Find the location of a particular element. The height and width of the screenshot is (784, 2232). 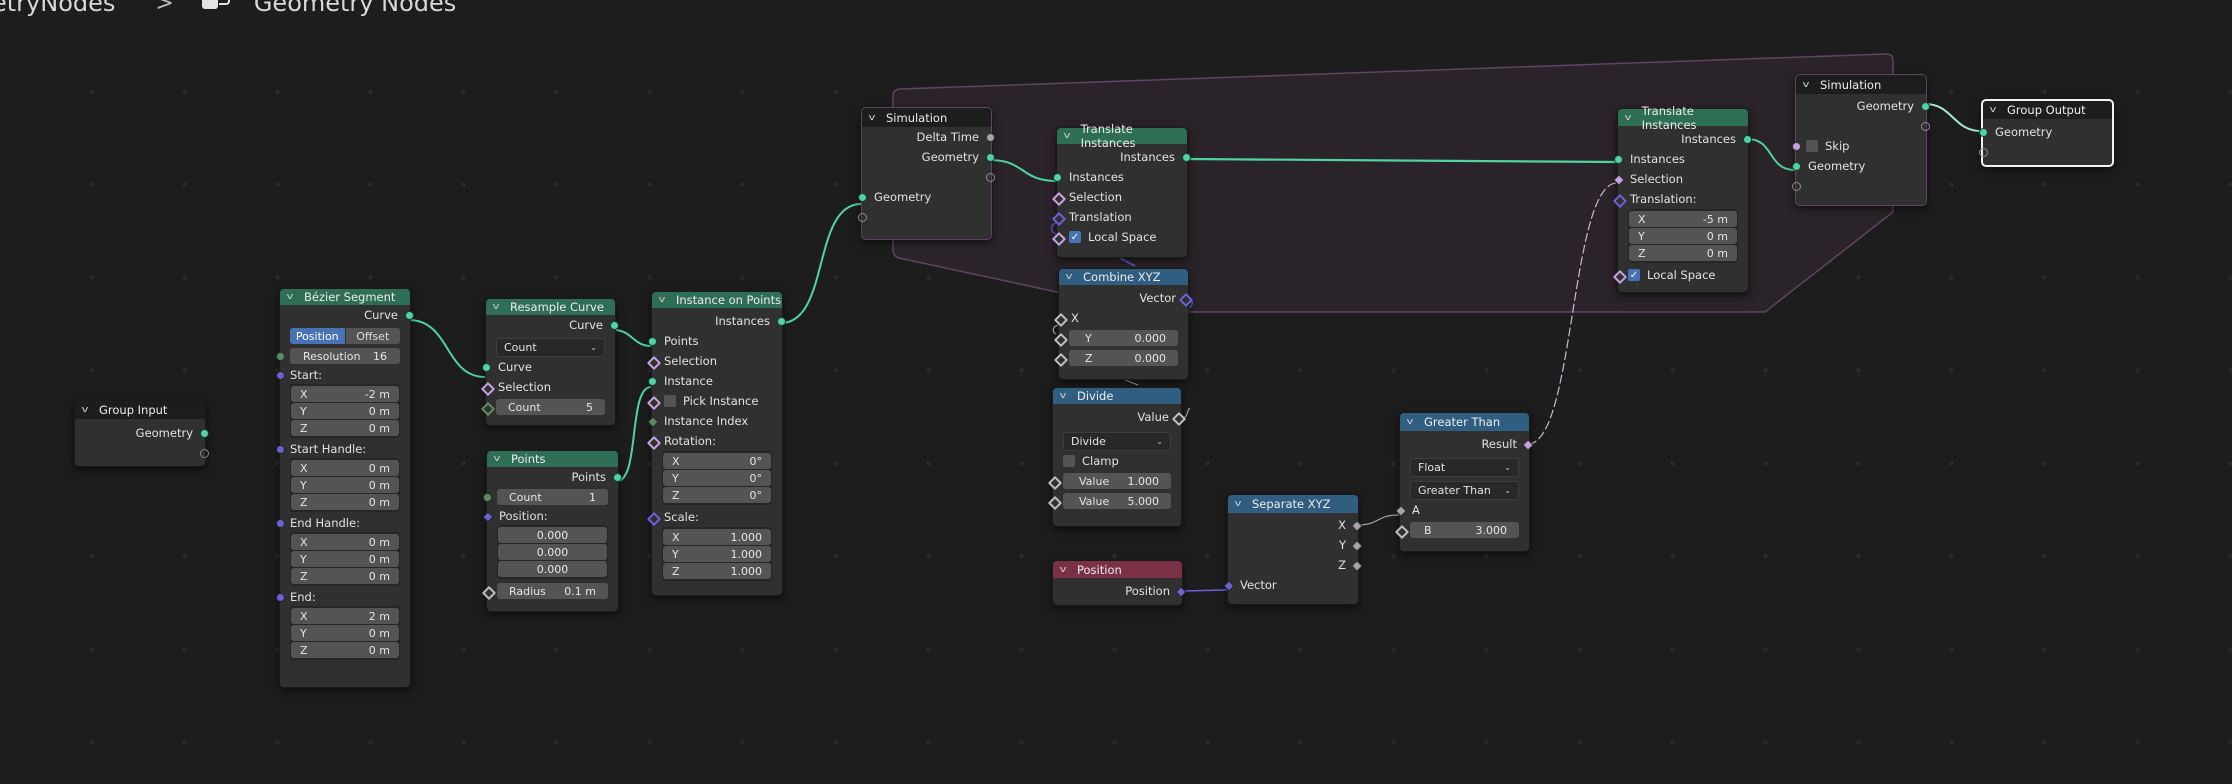

start-x-field: X -2 m is located at coordinates (345, 394).